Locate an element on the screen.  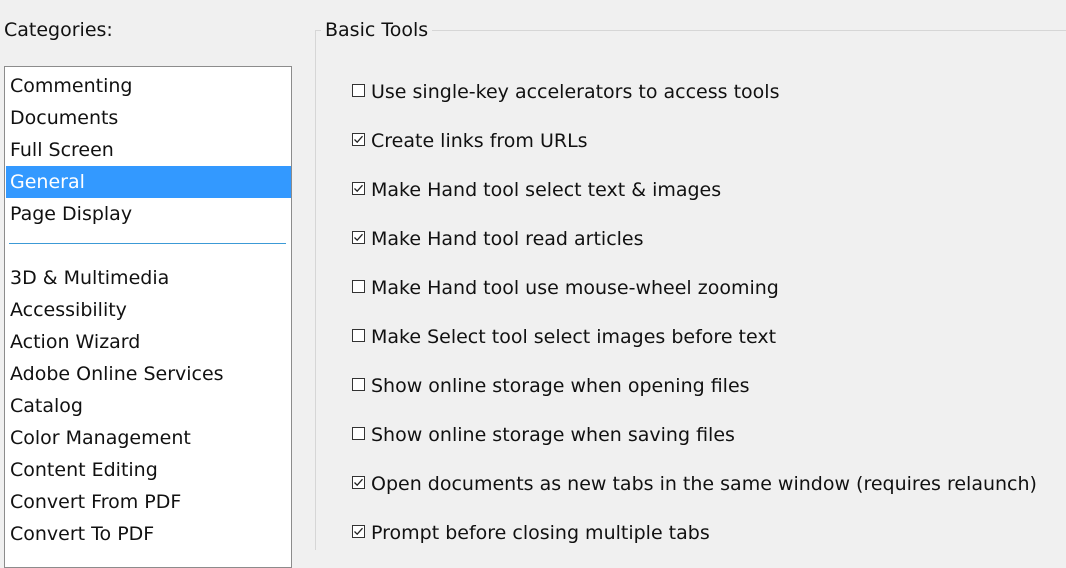
option-label: Make Hand tool read articles is located at coordinates (507, 239).